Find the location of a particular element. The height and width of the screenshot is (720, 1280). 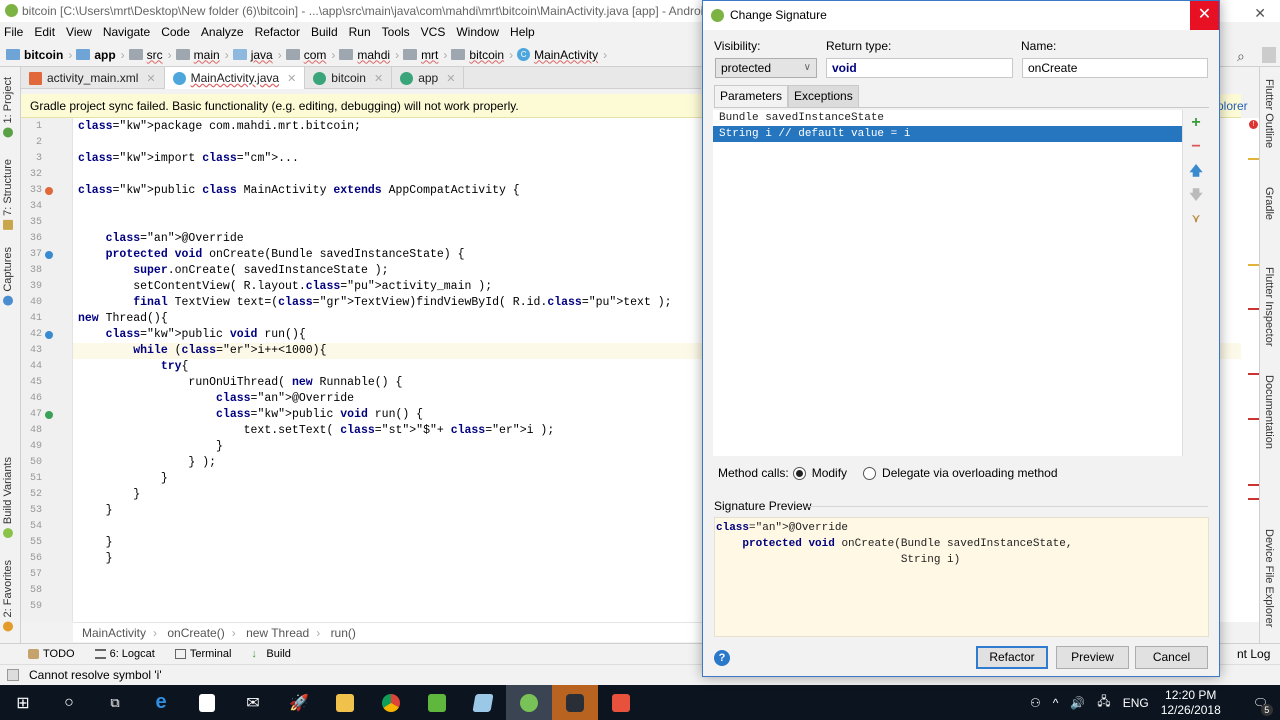

tool-windows-toggle-icon is located at coordinates (13, 675).